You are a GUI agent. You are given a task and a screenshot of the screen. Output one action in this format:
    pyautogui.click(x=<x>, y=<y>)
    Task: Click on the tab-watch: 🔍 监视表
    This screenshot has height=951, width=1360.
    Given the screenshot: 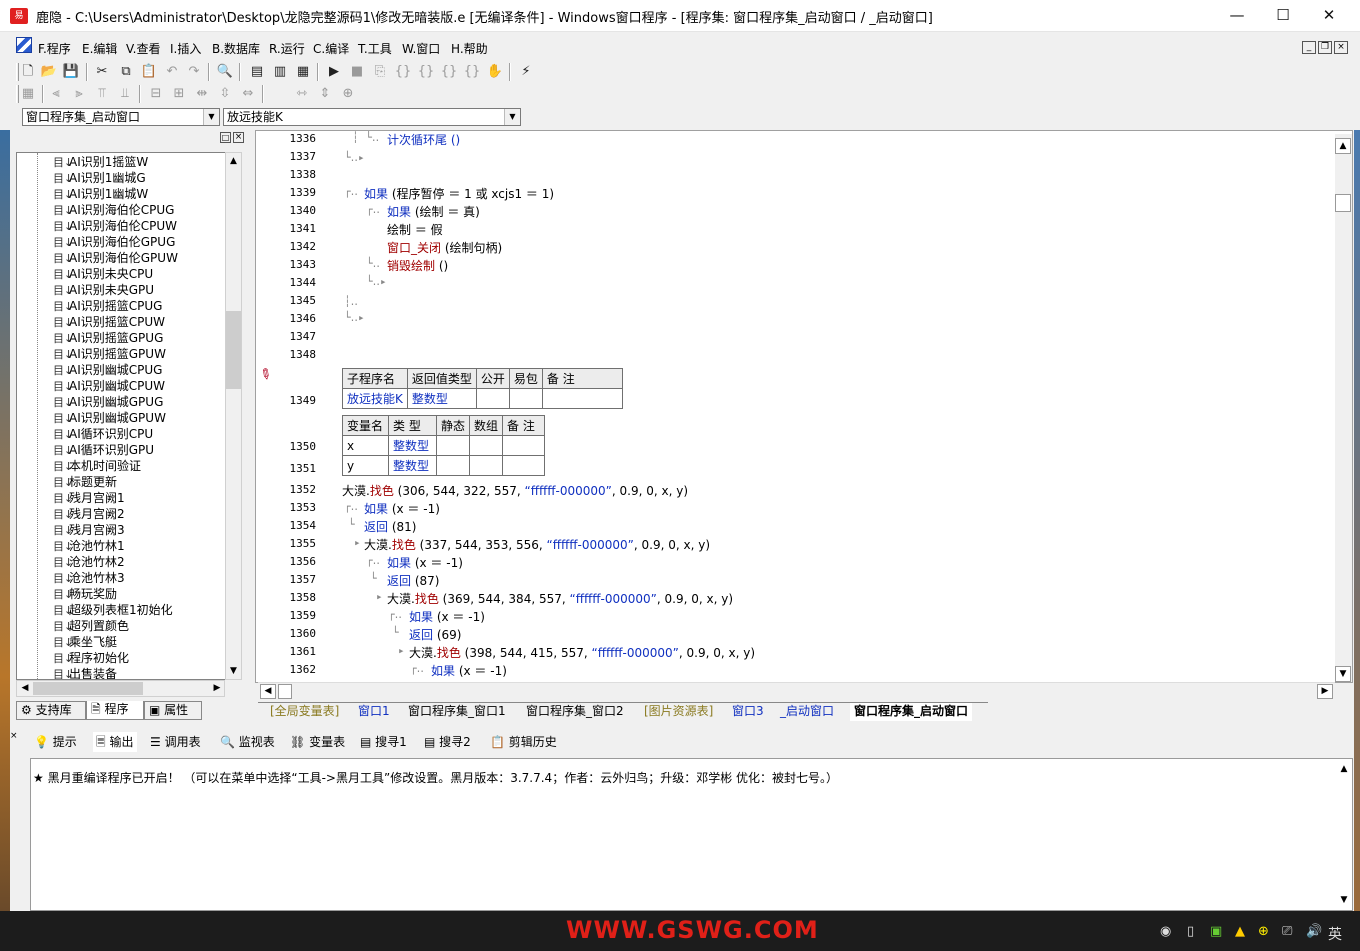 What is the action you would take?
    pyautogui.click(x=247, y=742)
    